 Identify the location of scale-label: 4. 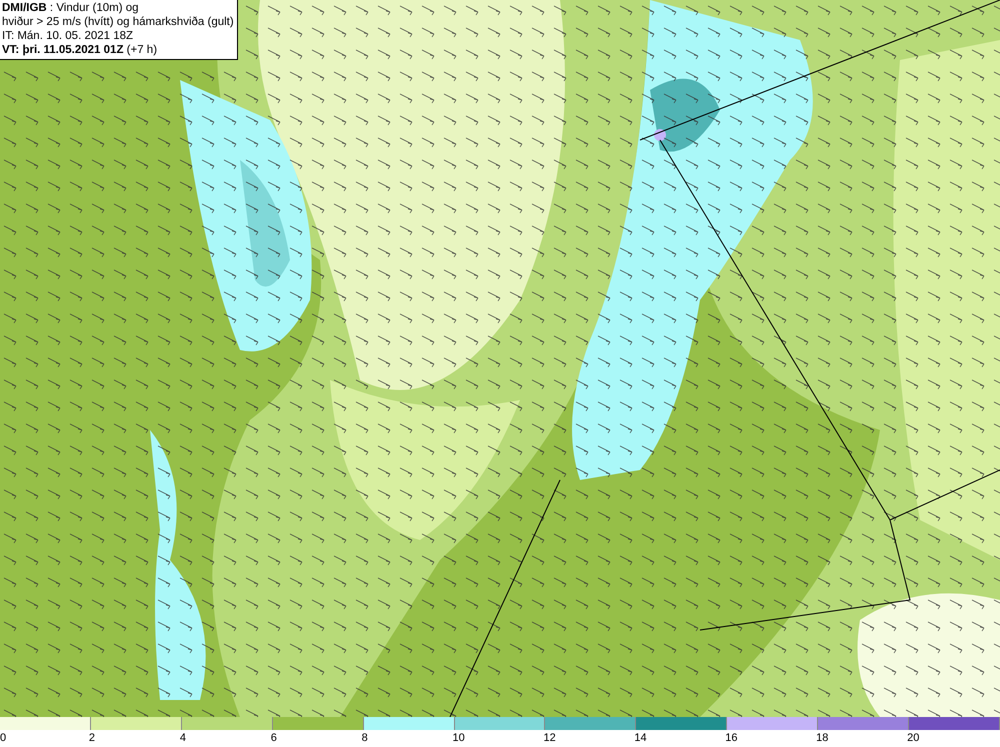
(183, 738).